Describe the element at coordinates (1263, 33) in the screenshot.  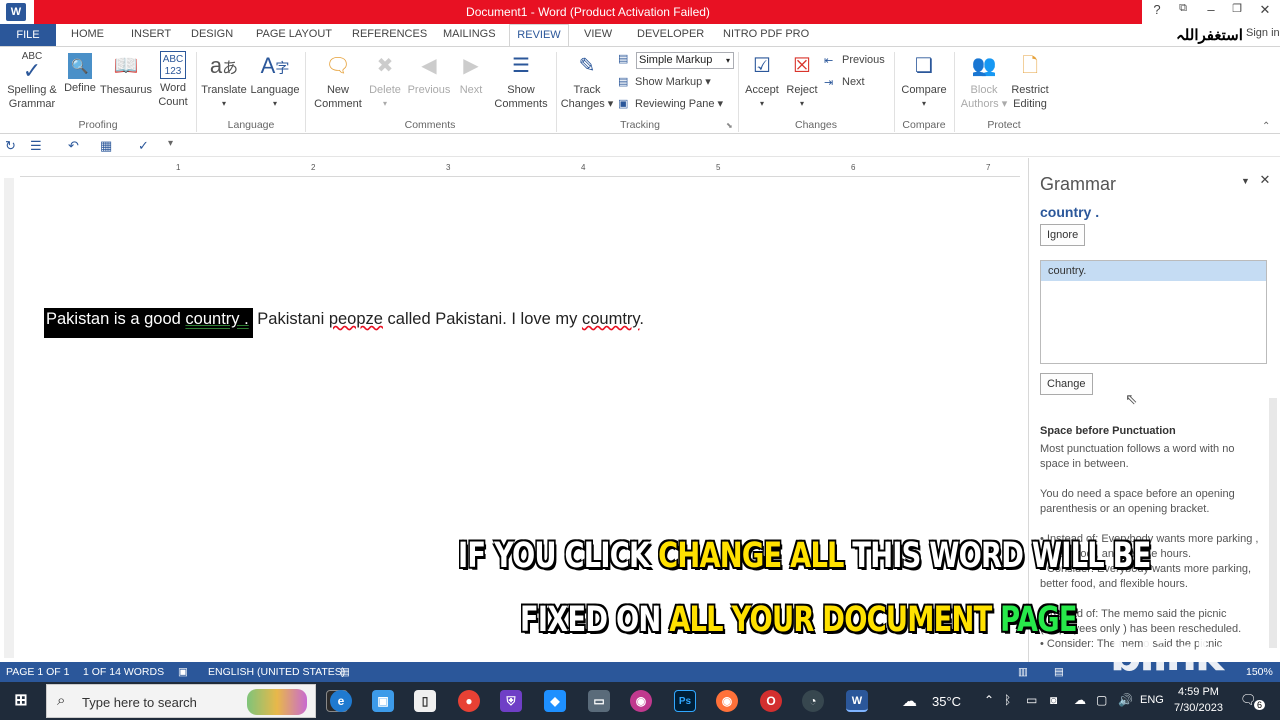
I see `sign-in-link: Sign in` at that location.